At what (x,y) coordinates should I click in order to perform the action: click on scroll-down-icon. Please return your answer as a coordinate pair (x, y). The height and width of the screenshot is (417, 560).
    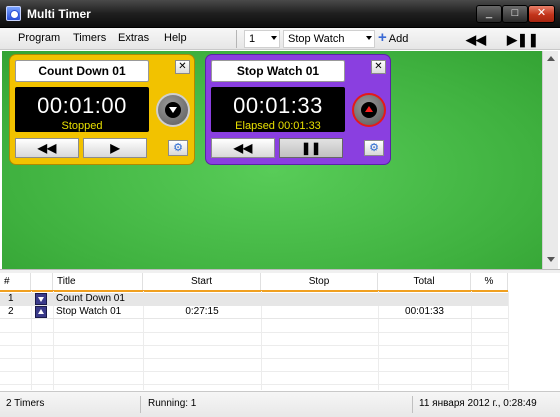
    Looking at the image, I should click on (551, 259).